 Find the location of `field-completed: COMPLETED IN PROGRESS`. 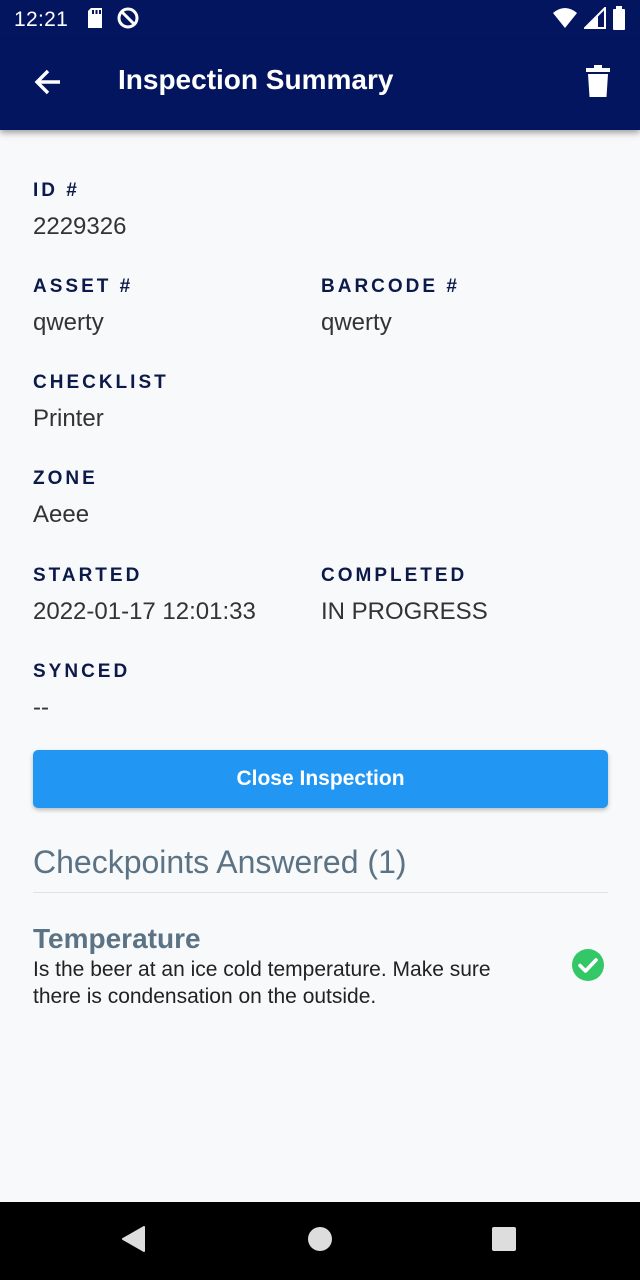

field-completed: COMPLETED IN PROGRESS is located at coordinates (404, 596).